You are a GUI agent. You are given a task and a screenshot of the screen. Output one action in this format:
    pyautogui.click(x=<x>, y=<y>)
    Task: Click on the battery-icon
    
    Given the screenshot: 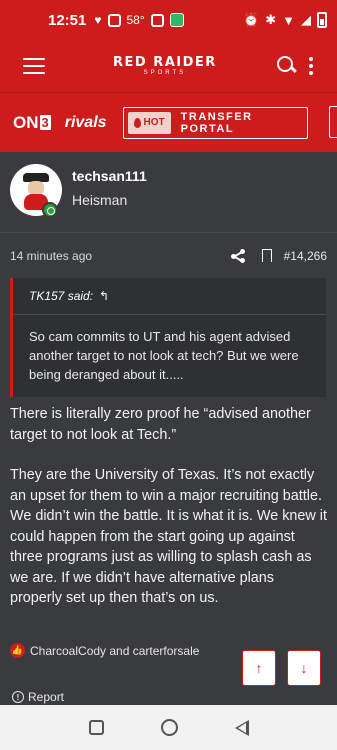 What is the action you would take?
    pyautogui.click(x=322, y=20)
    